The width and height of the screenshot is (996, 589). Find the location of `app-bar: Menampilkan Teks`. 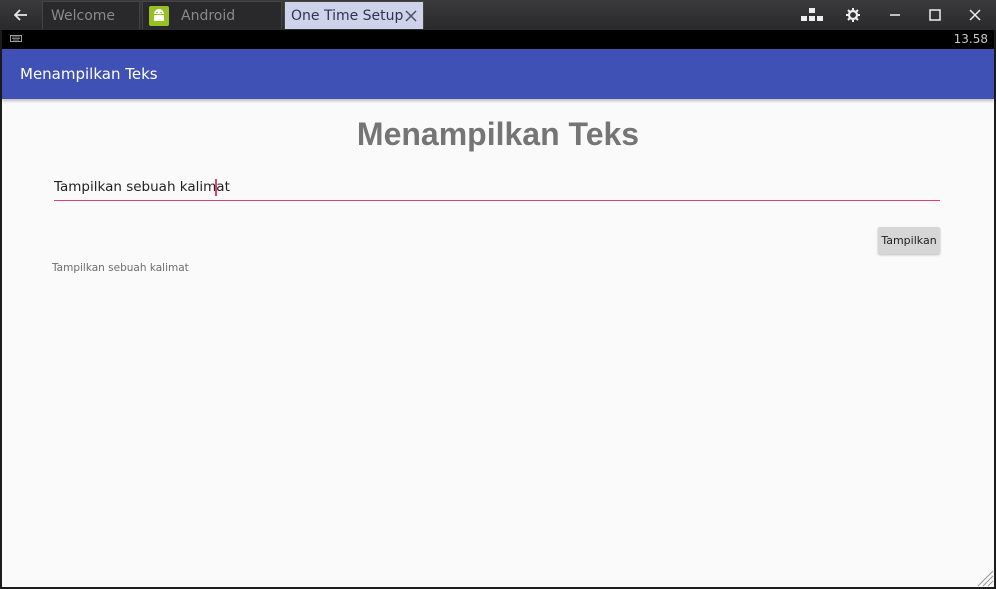

app-bar: Menampilkan Teks is located at coordinates (498, 74).